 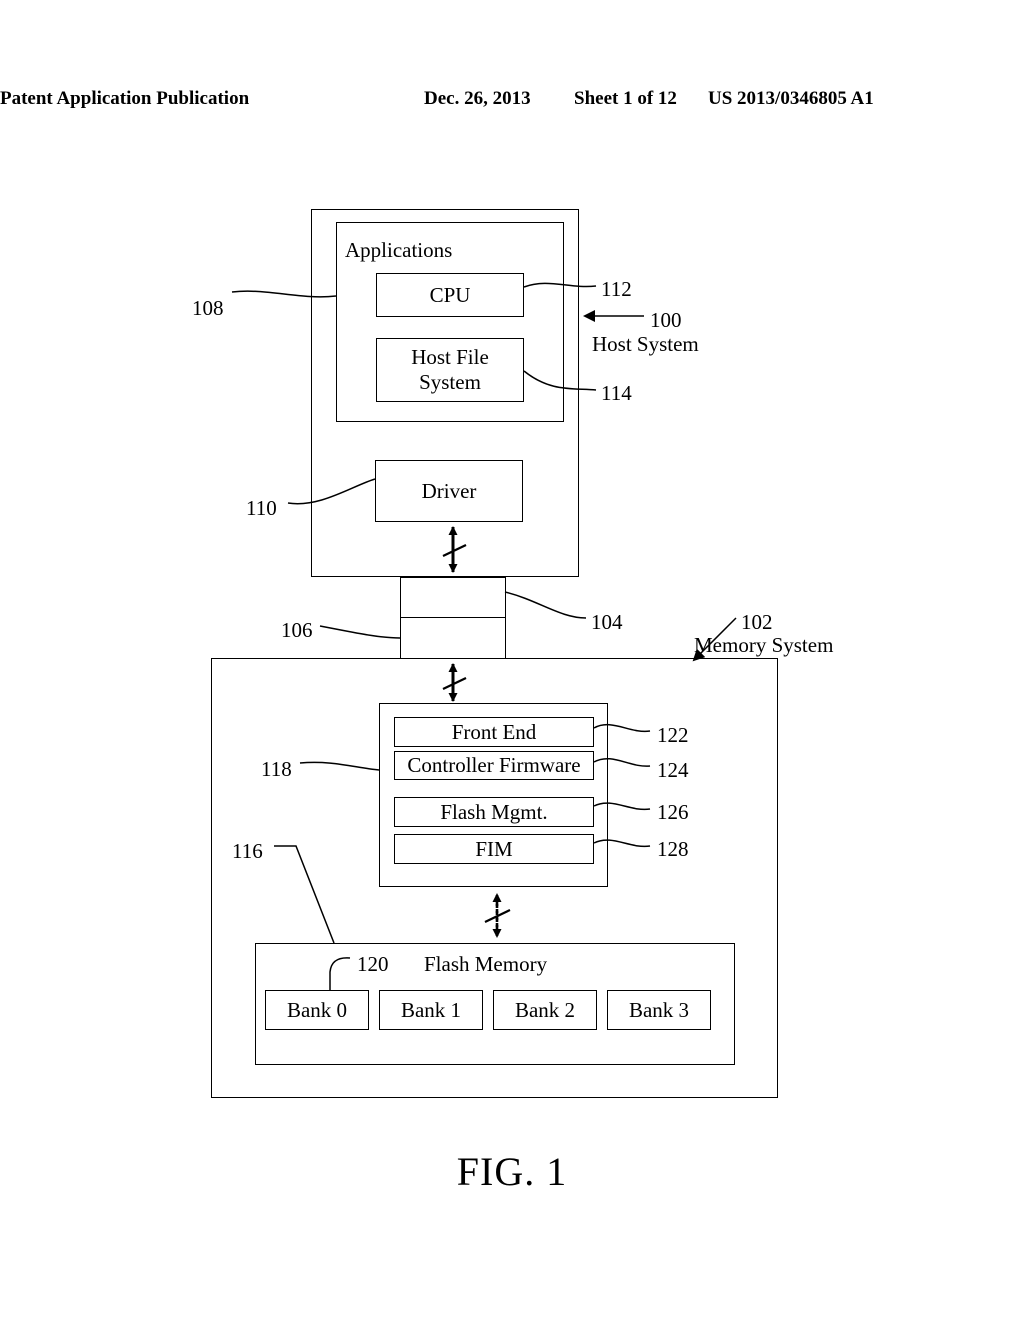 What do you see at coordinates (494, 731) in the screenshot?
I see `front-end-label: Front End` at bounding box center [494, 731].